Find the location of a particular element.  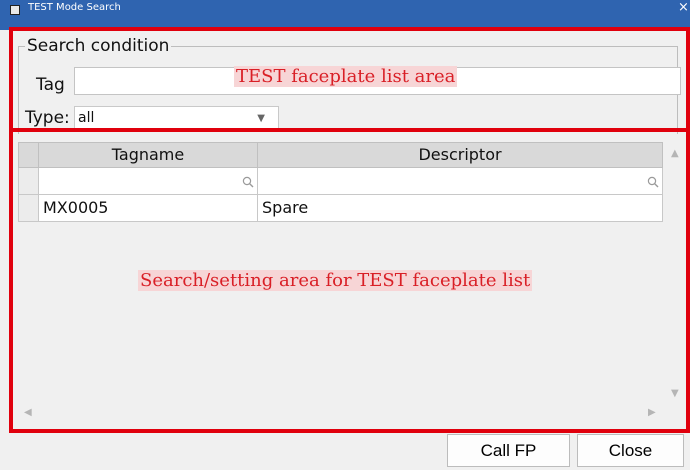

app-icon is located at coordinates (15, 10).